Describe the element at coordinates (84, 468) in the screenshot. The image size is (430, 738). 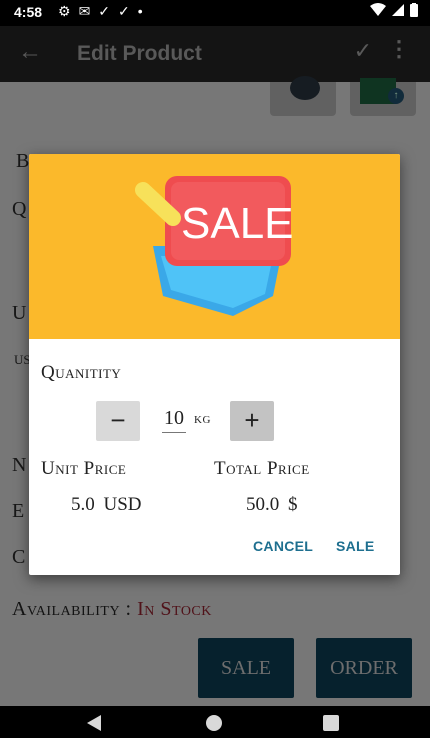
I see `unit-price-label: Unit Price` at that location.